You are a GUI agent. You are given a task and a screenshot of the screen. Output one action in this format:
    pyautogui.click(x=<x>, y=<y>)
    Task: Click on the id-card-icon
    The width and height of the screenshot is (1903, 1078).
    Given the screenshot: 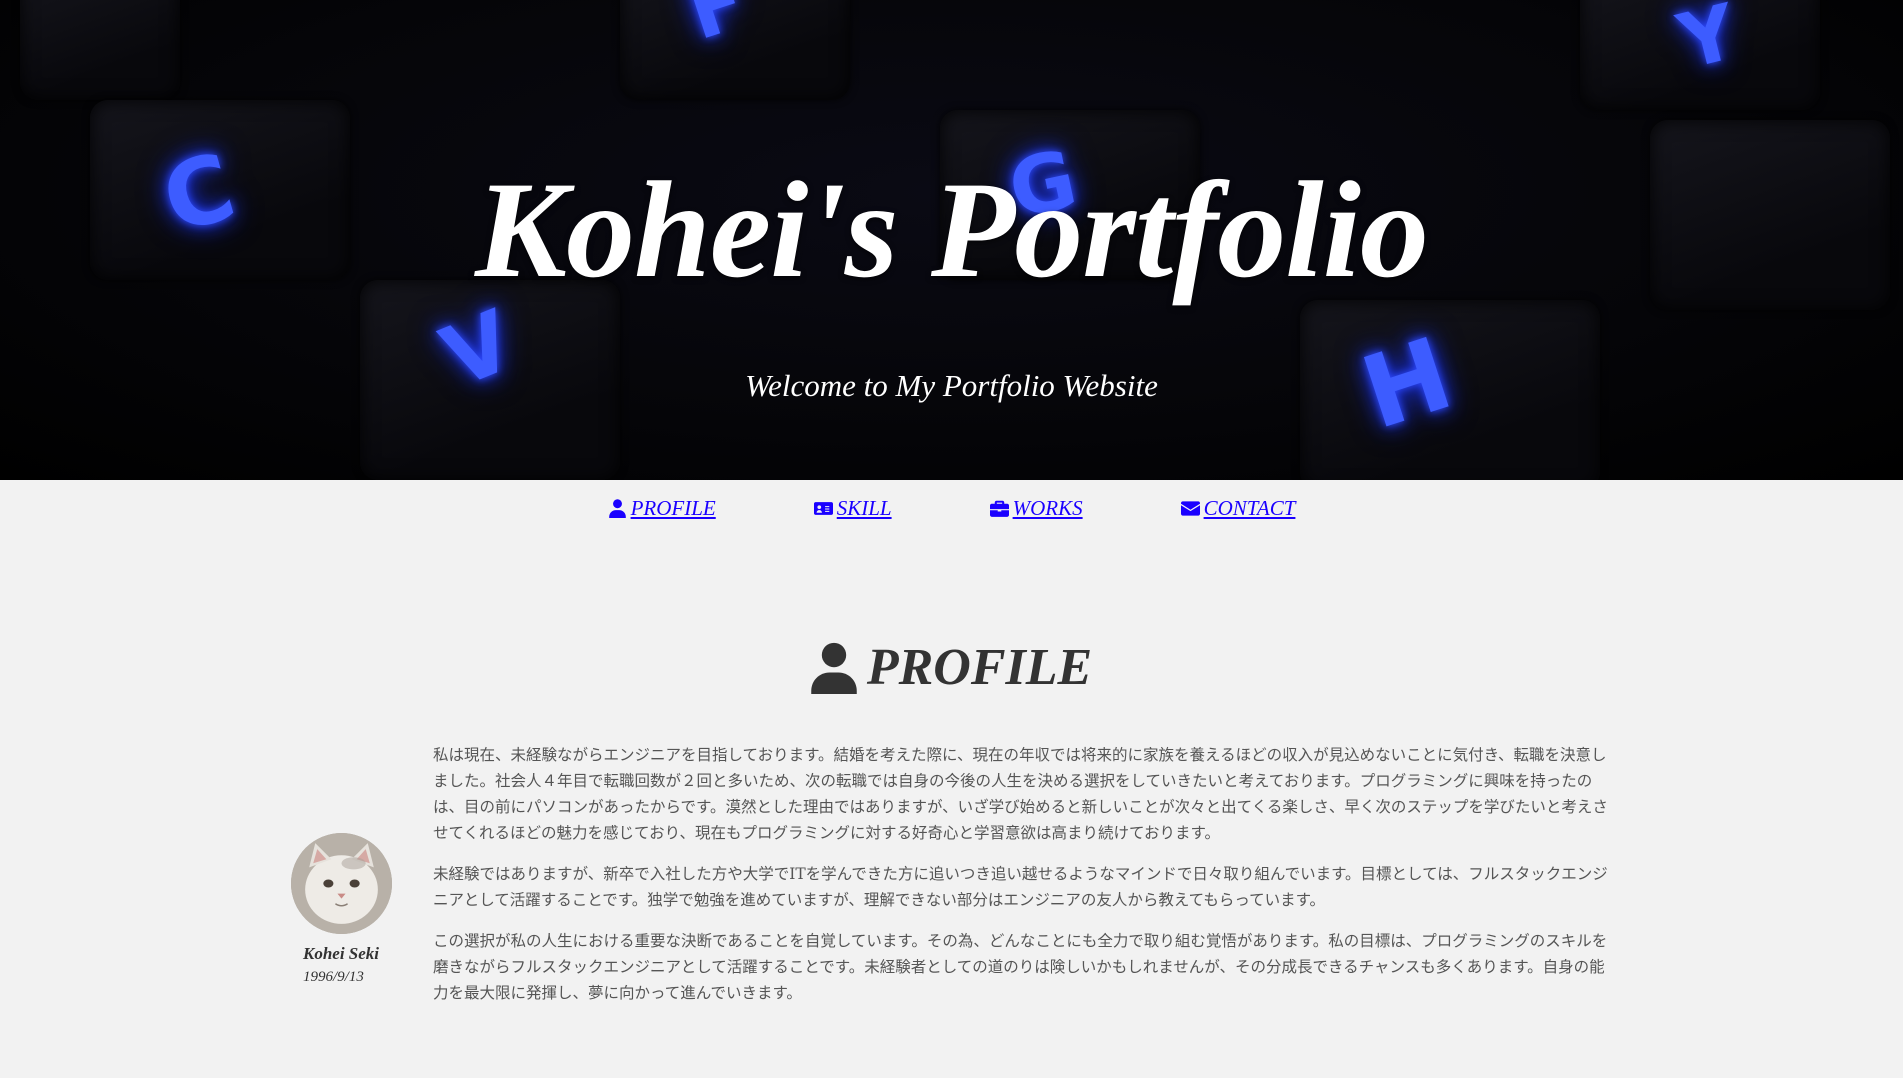 What is the action you would take?
    pyautogui.click(x=823, y=508)
    